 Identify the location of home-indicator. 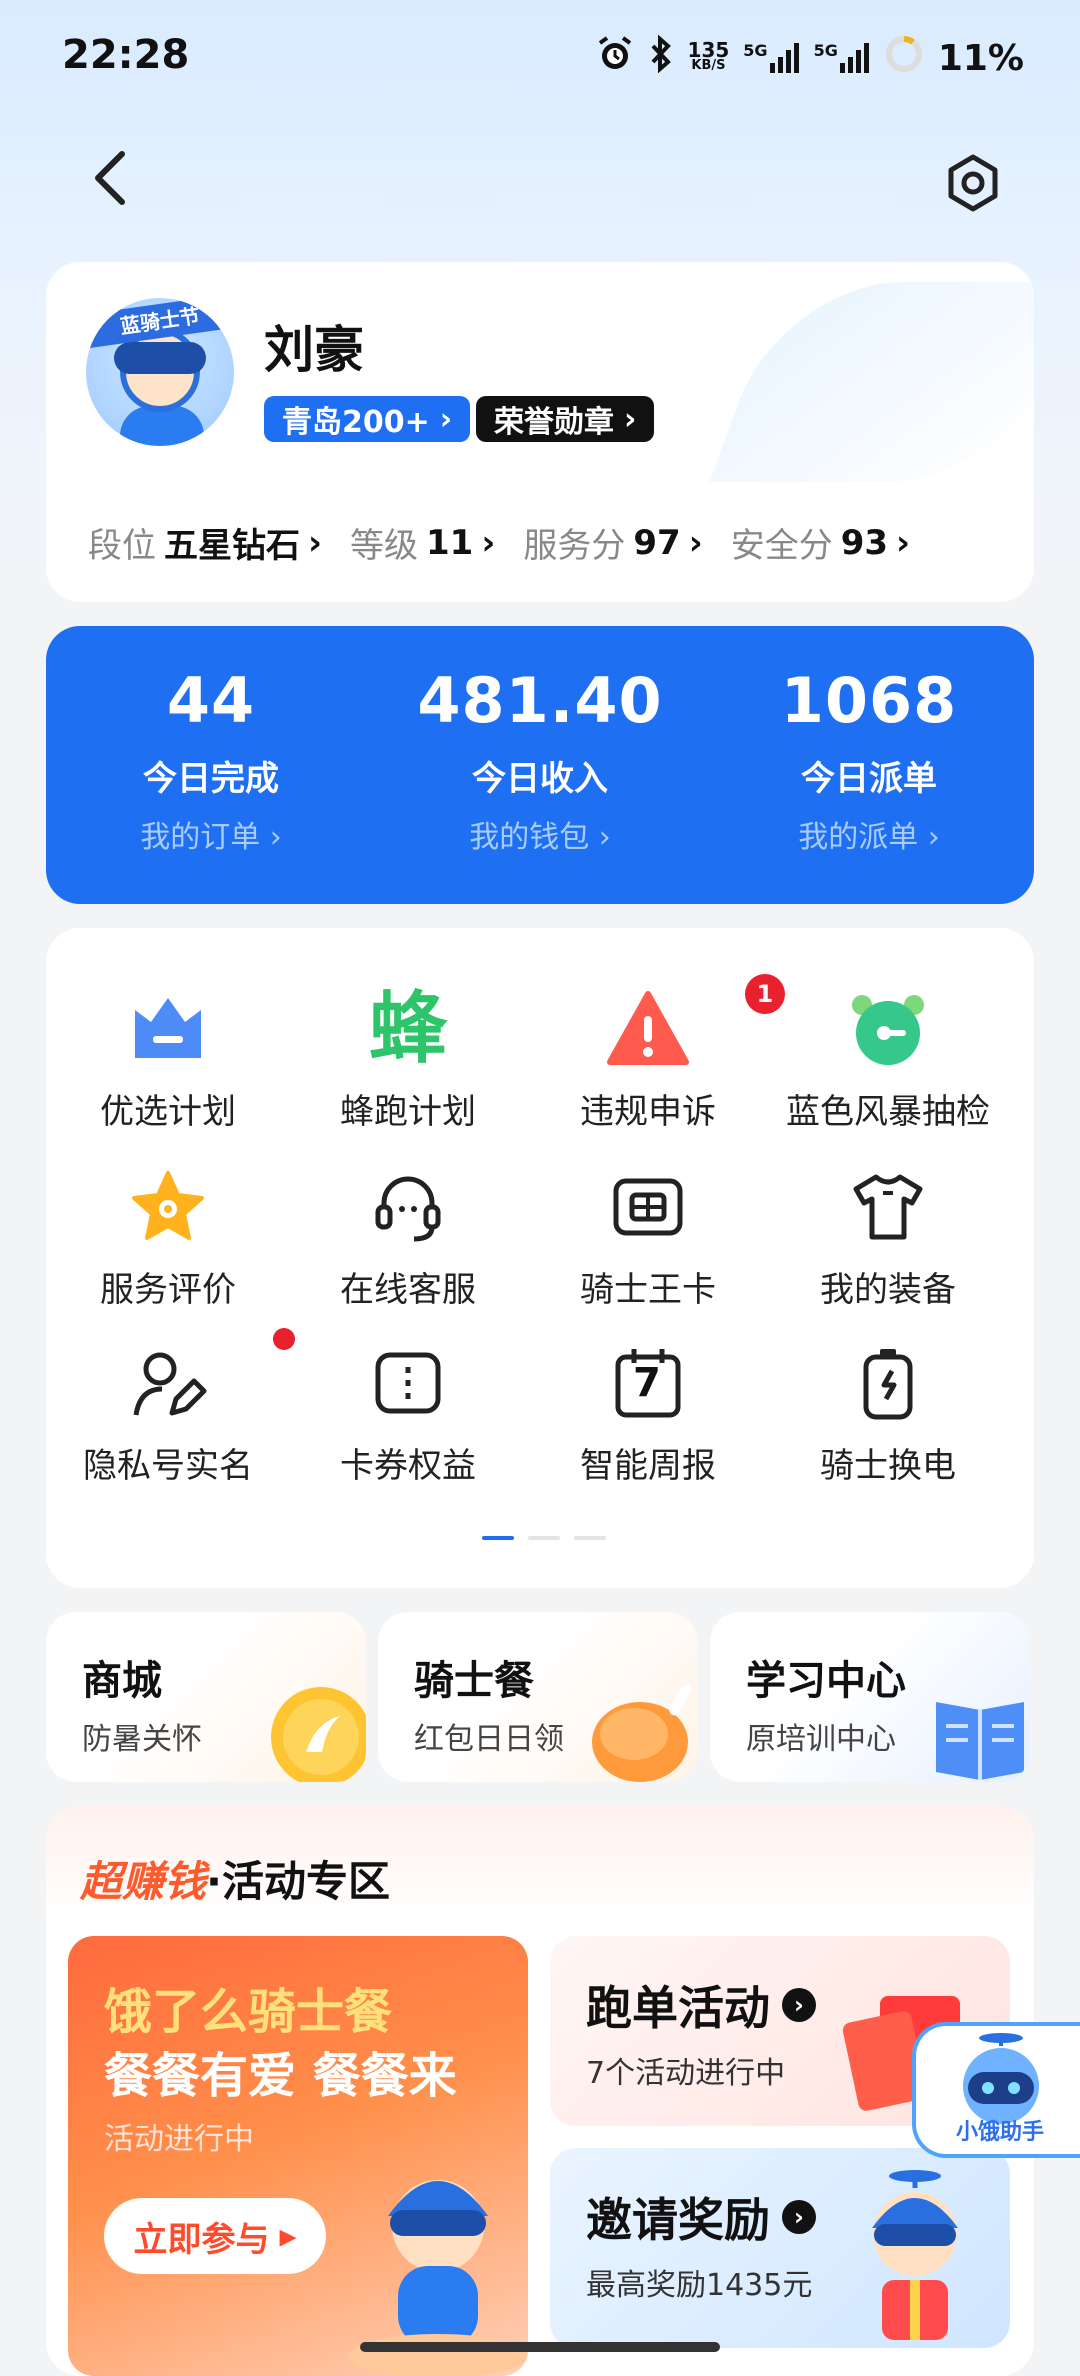
(540, 2347).